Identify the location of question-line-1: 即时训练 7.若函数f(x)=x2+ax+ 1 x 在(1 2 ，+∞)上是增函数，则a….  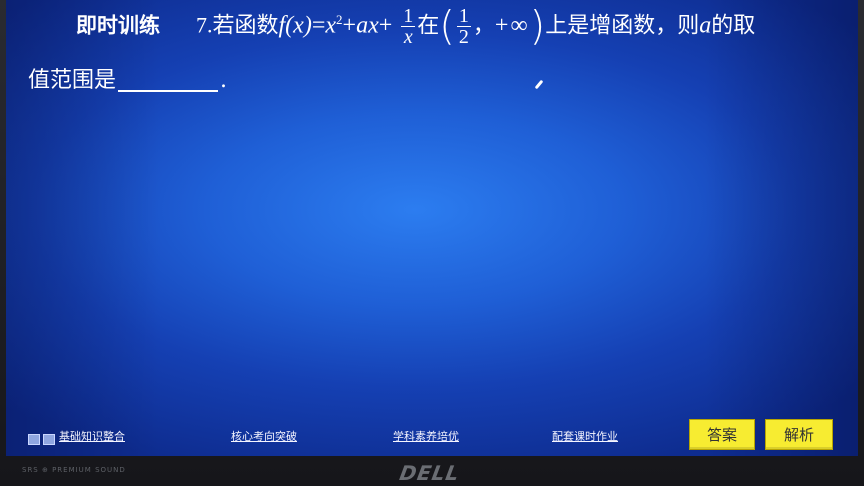
(415, 26).